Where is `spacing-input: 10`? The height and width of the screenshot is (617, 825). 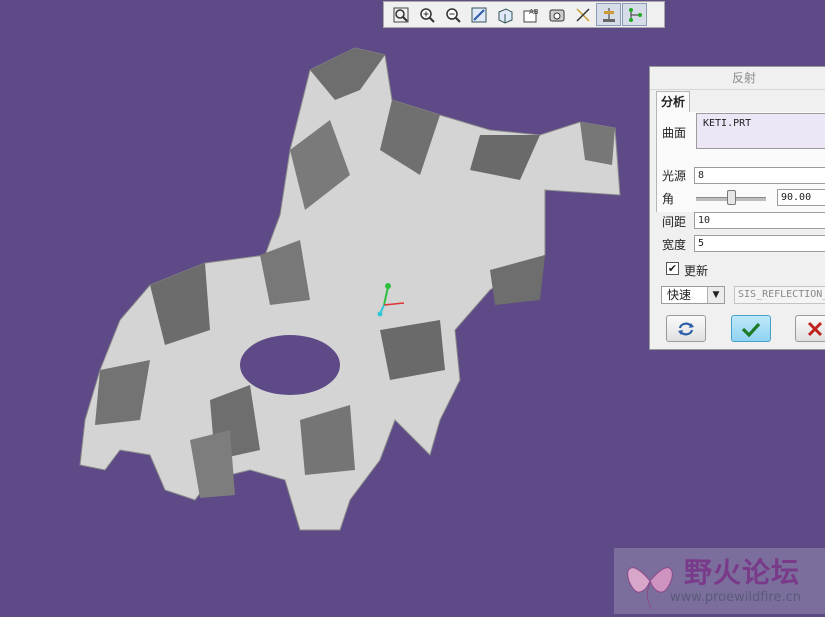 spacing-input: 10 is located at coordinates (759, 220).